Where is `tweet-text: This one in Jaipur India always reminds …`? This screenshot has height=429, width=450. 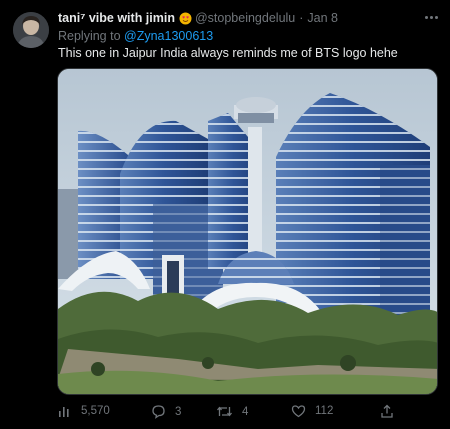 tweet-text: This one in Jaipur India always reminds … is located at coordinates (228, 53).